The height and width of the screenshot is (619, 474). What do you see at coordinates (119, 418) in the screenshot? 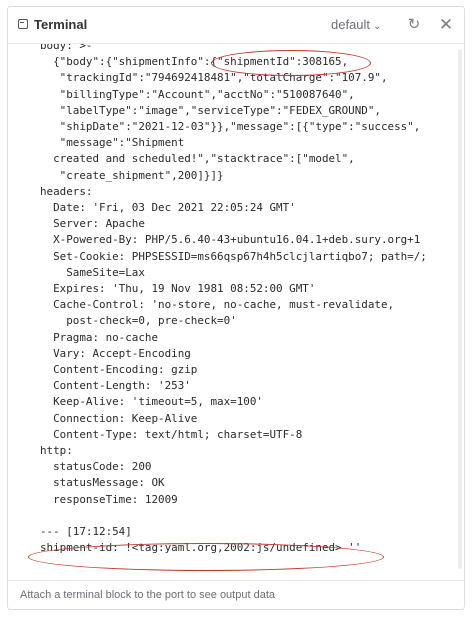
I see `output-line: Connection: Keep-Alive` at bounding box center [119, 418].